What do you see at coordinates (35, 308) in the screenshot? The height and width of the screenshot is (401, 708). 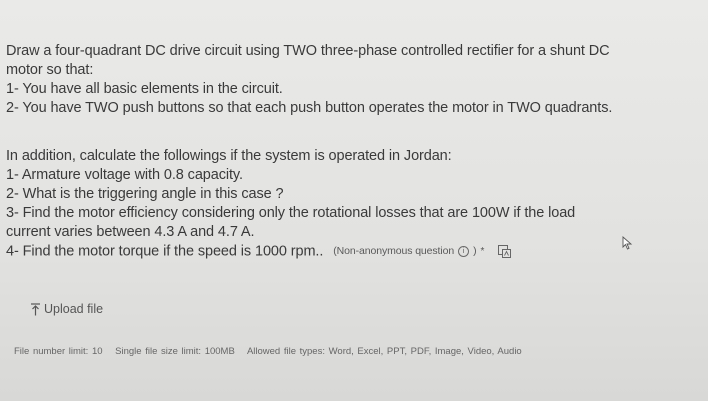 I see `upload-arrow-icon` at bounding box center [35, 308].